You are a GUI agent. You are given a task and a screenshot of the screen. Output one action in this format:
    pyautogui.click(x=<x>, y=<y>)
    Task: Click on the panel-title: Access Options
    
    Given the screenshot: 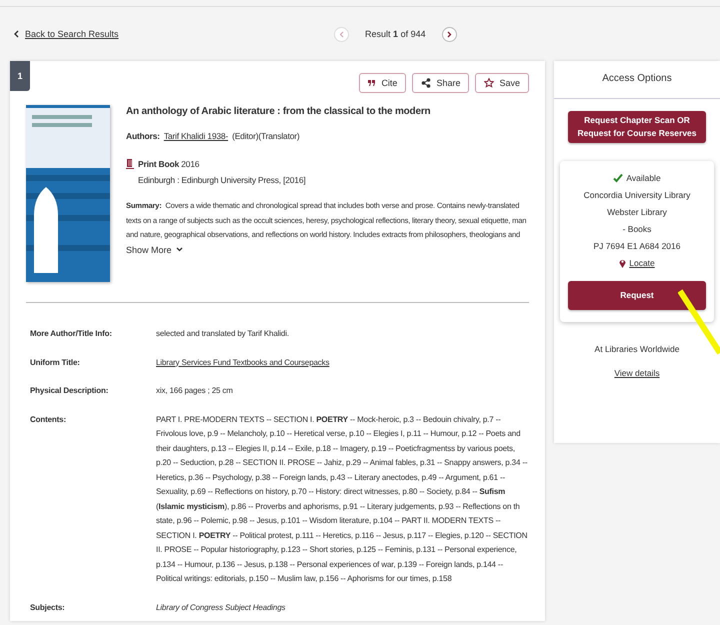 What is the action you would take?
    pyautogui.click(x=637, y=80)
    